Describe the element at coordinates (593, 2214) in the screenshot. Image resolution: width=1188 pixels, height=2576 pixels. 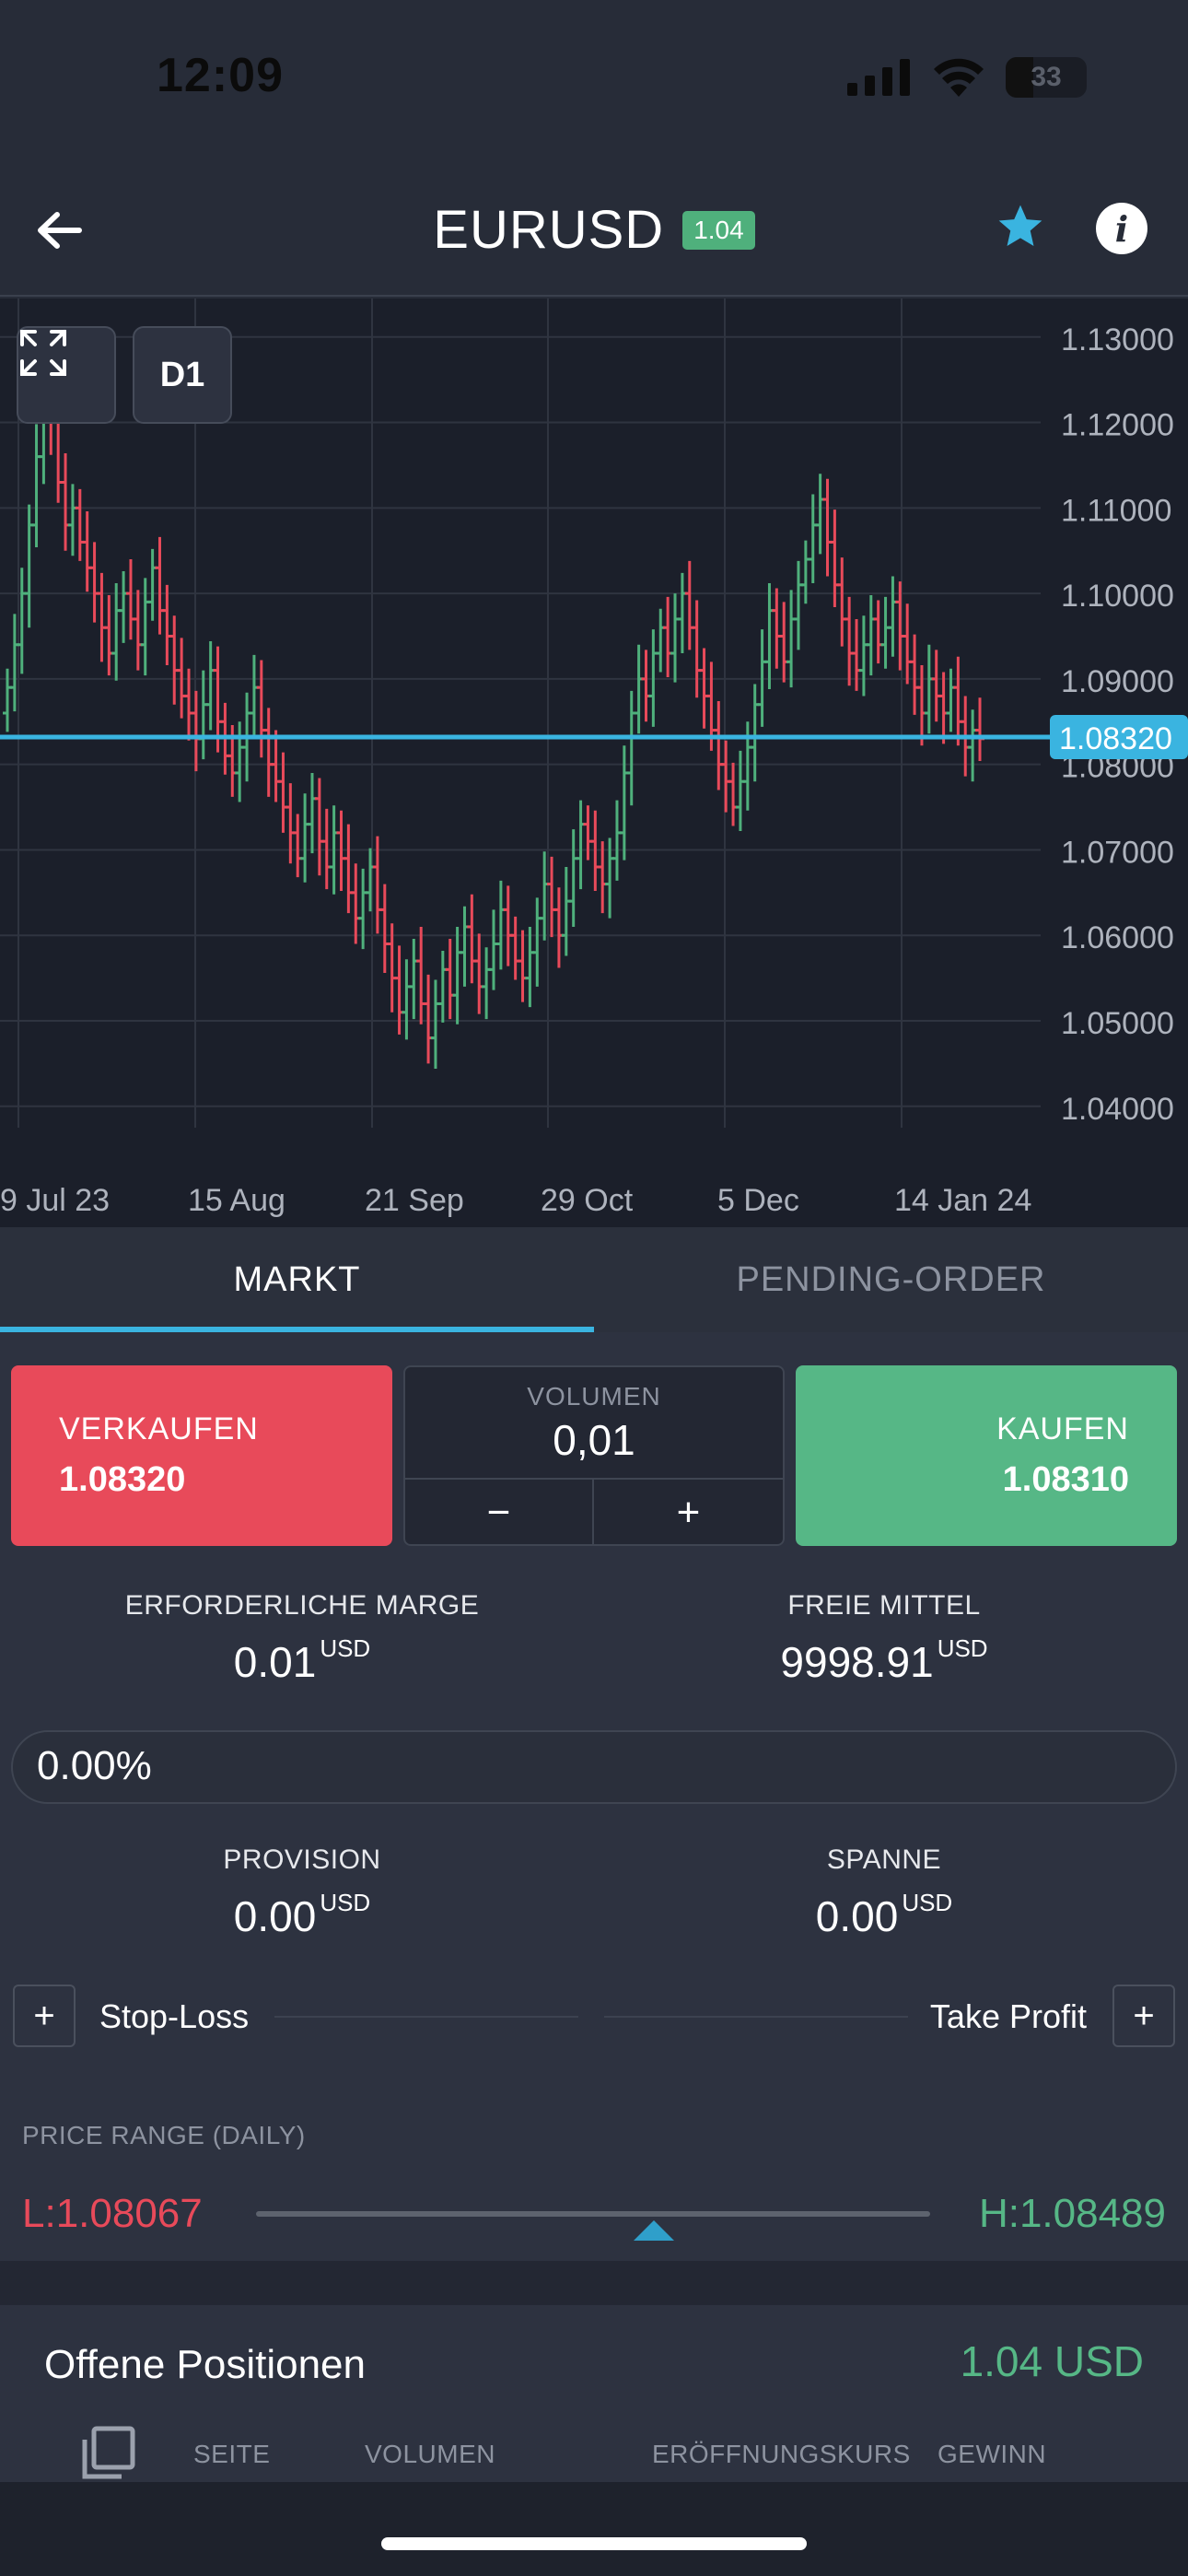
I see `price-range-track` at that location.